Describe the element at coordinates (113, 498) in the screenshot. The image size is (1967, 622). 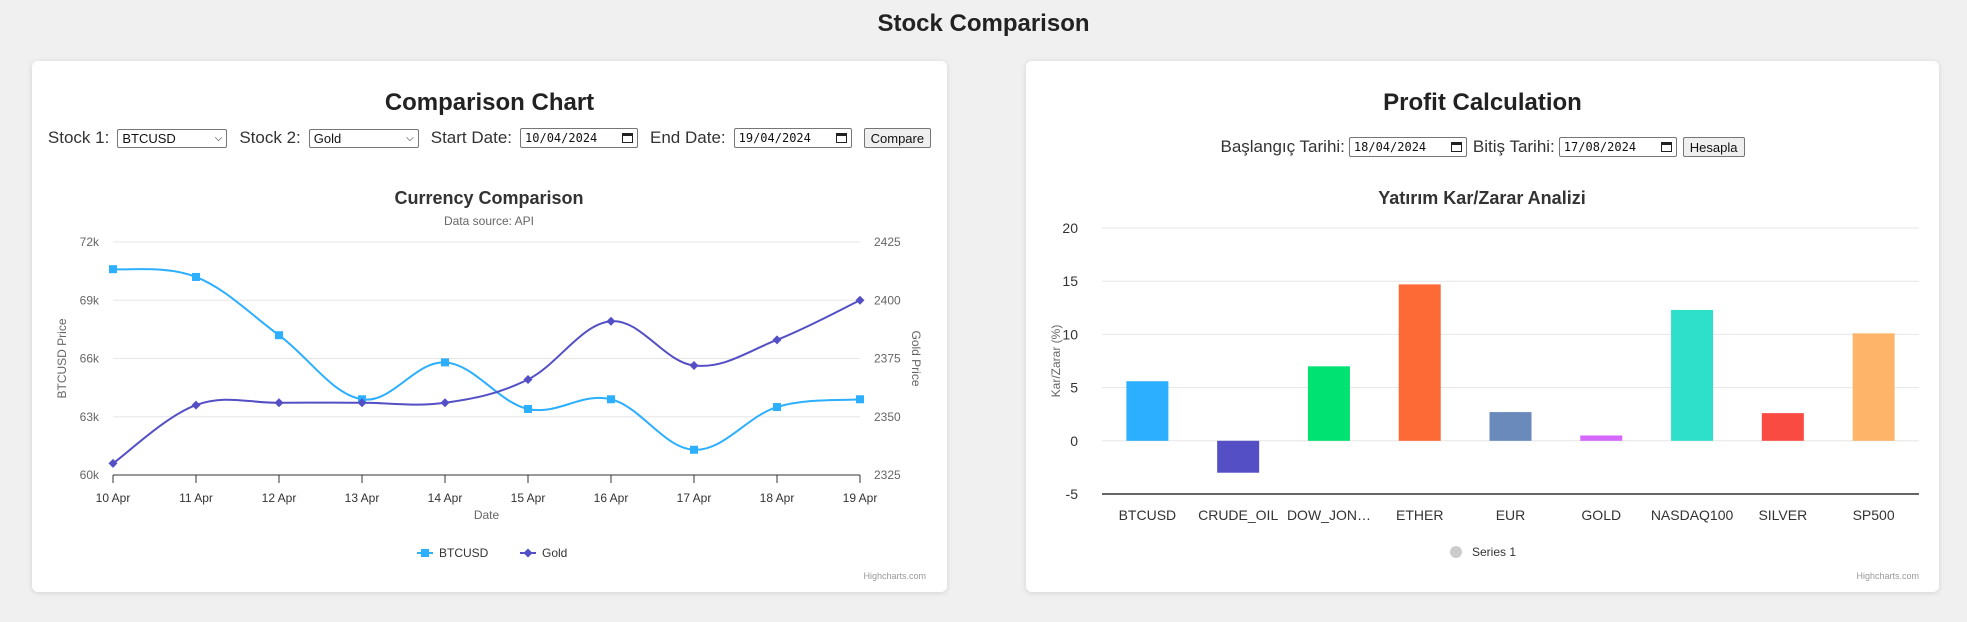
I see `x-tick-label: 10 Apr` at that location.